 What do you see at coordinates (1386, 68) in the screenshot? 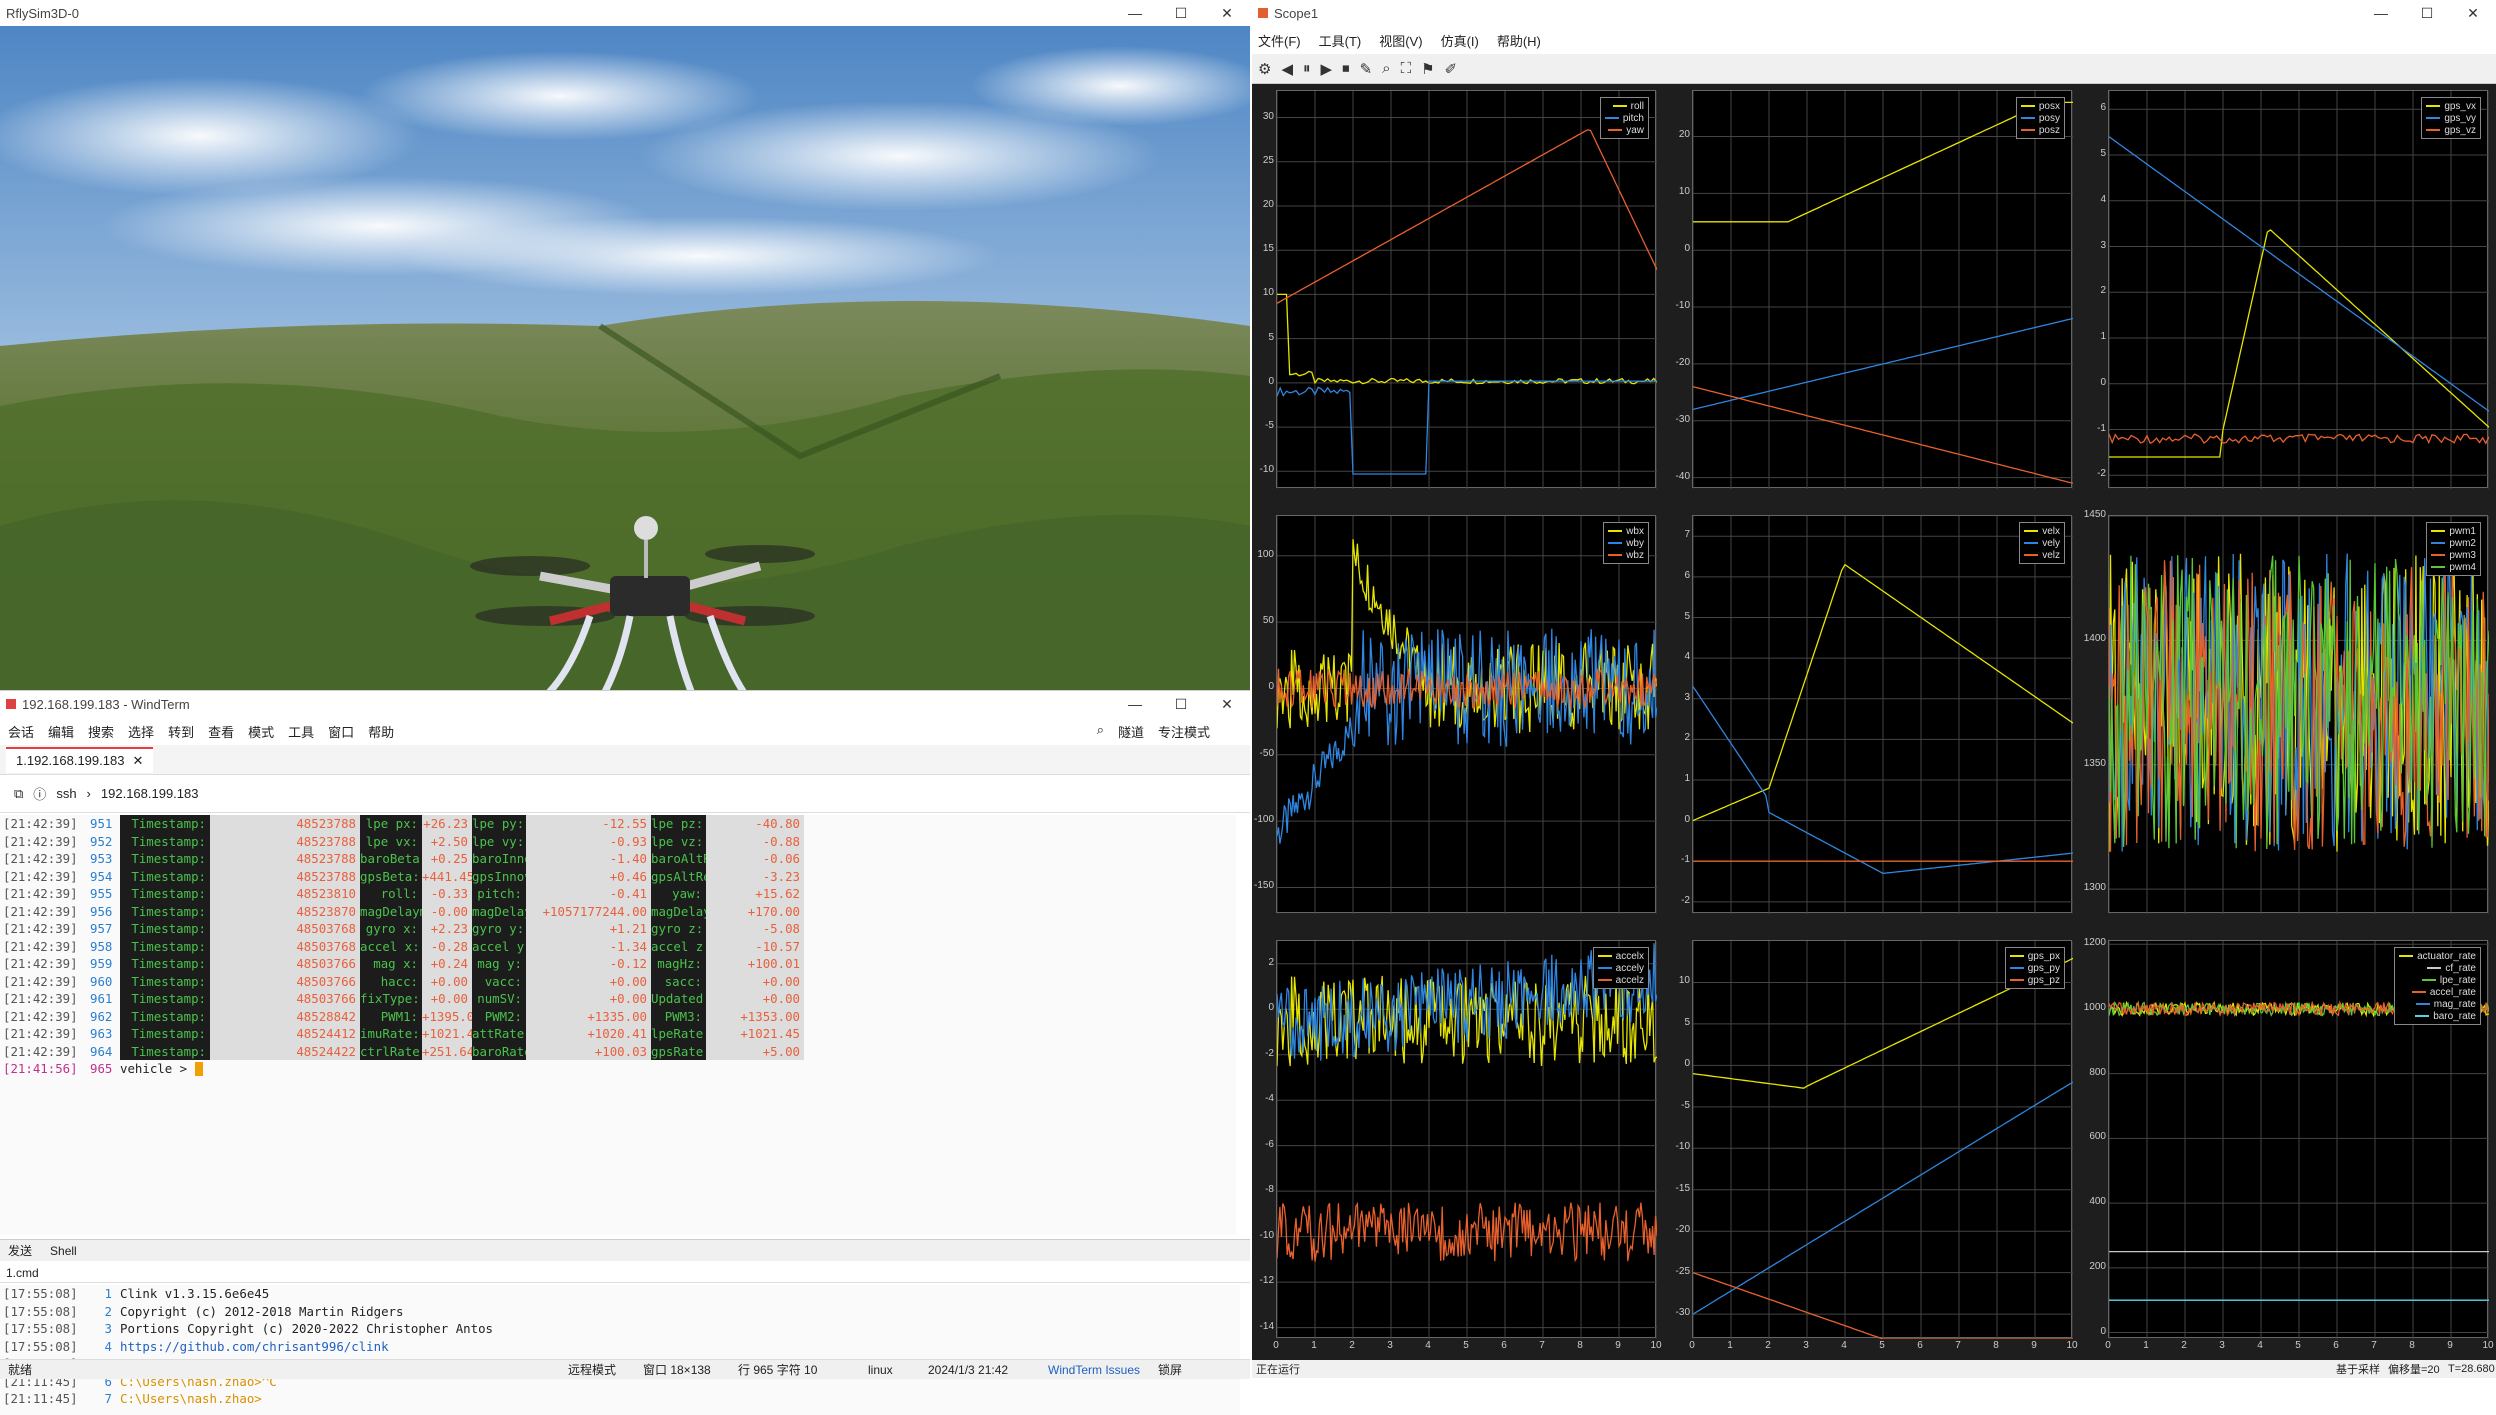
I see `zoom-icon: ⌕` at bounding box center [1386, 68].